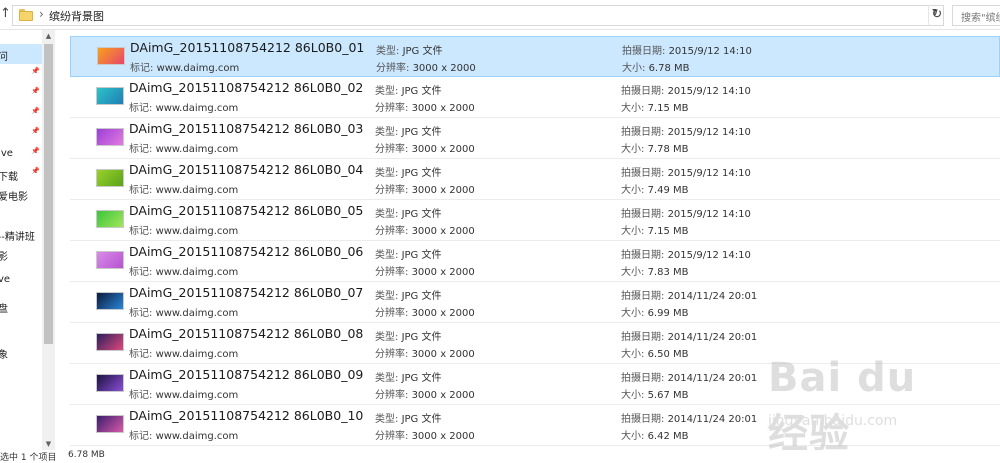 The image size is (1000, 463). Describe the element at coordinates (21, 254) in the screenshot. I see `sidebar-item: 影` at that location.